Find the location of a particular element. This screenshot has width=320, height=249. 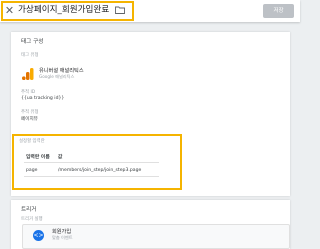

firing-triggers-label: 트리거 실행 is located at coordinates (32, 219).